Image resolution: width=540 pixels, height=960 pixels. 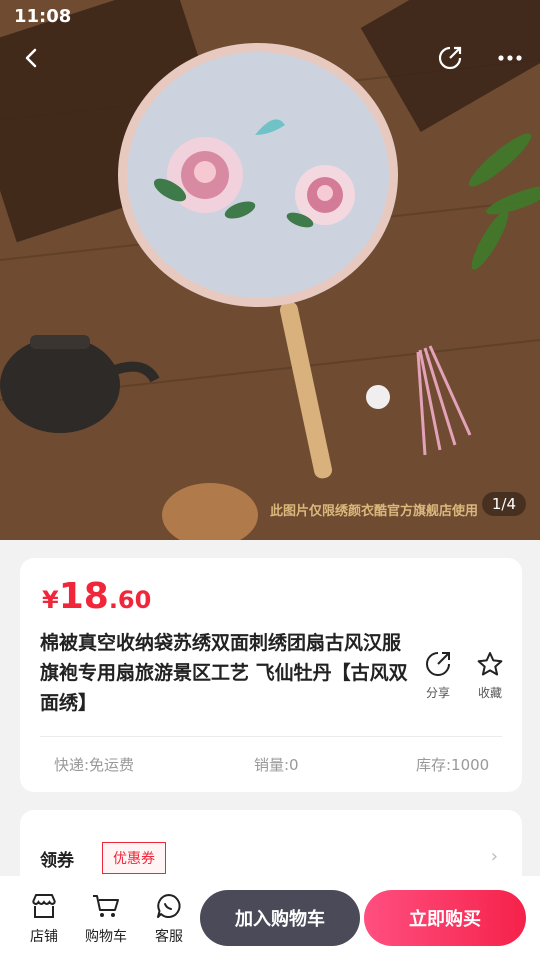 I want to click on shop-icon, so click(x=44, y=906).